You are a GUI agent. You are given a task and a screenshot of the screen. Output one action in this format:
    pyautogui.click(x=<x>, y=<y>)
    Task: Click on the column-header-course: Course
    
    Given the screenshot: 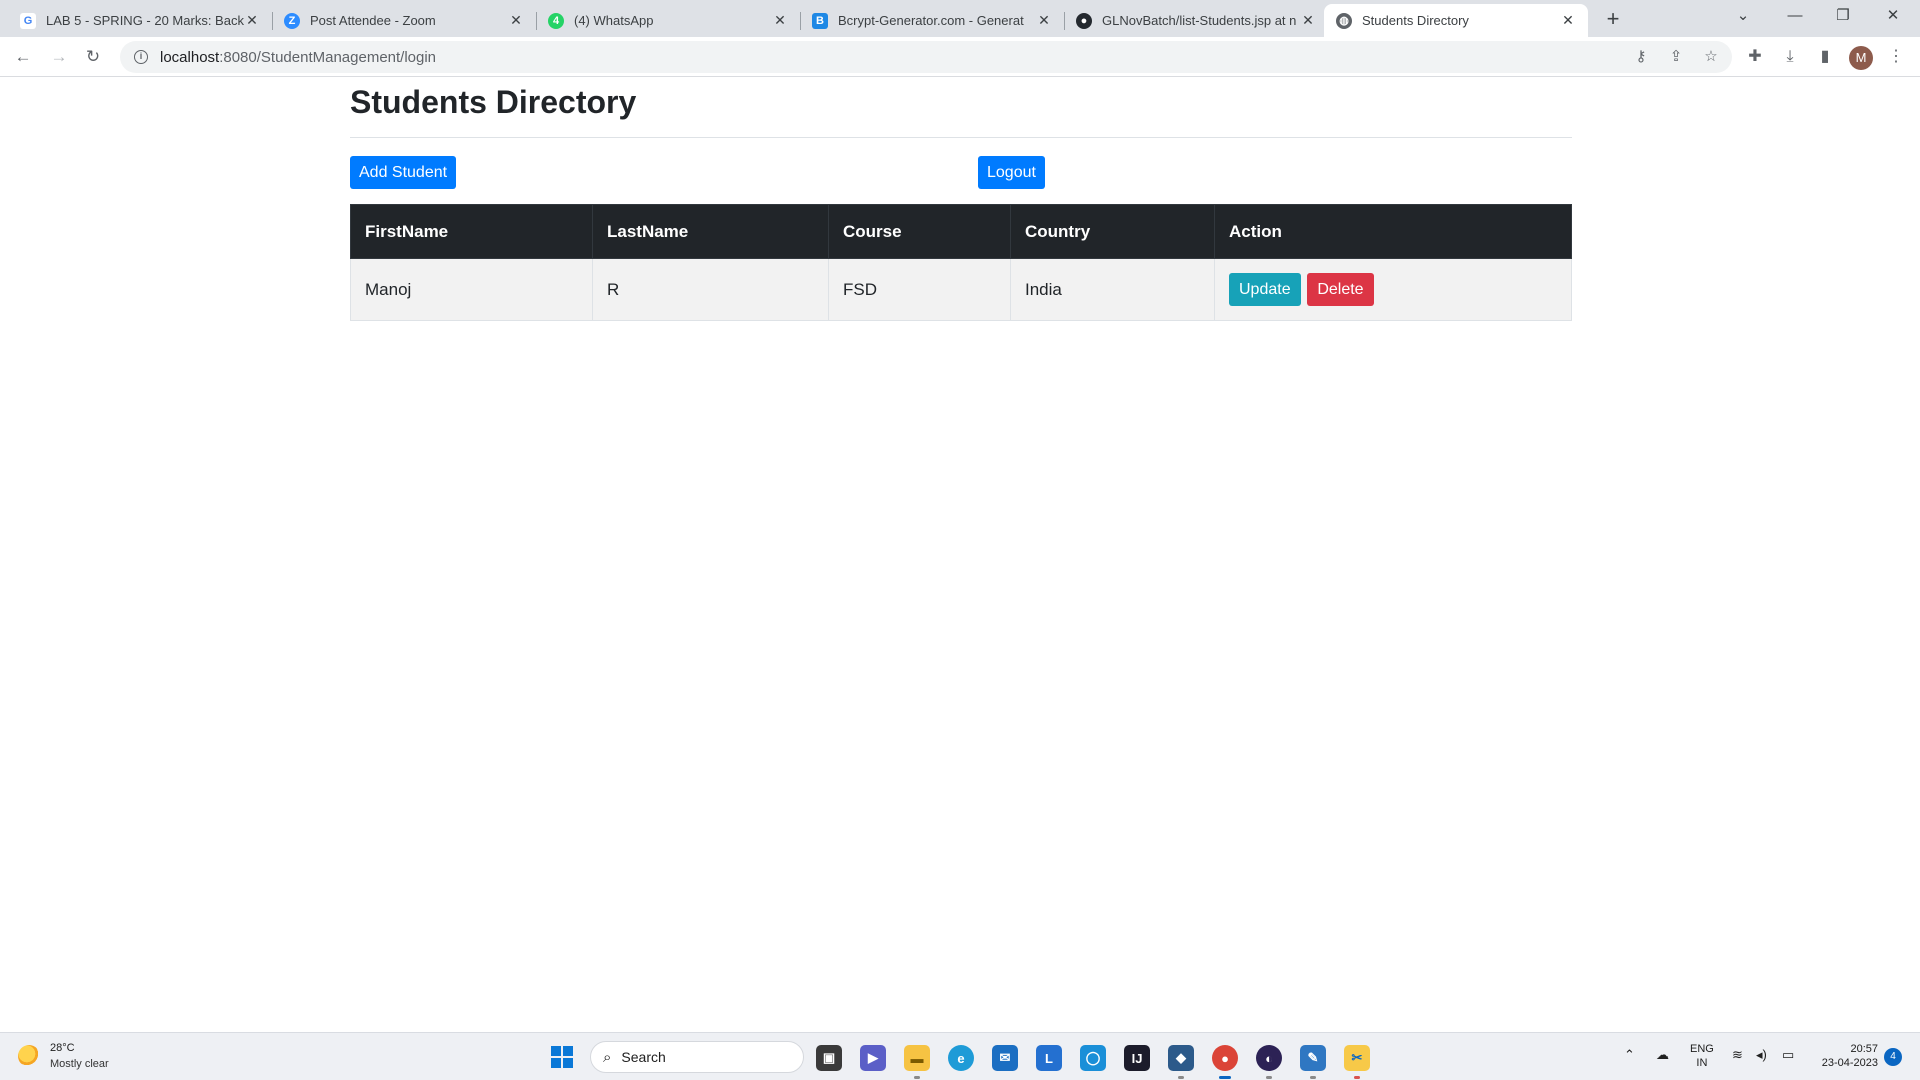 What is the action you would take?
    pyautogui.click(x=919, y=231)
    